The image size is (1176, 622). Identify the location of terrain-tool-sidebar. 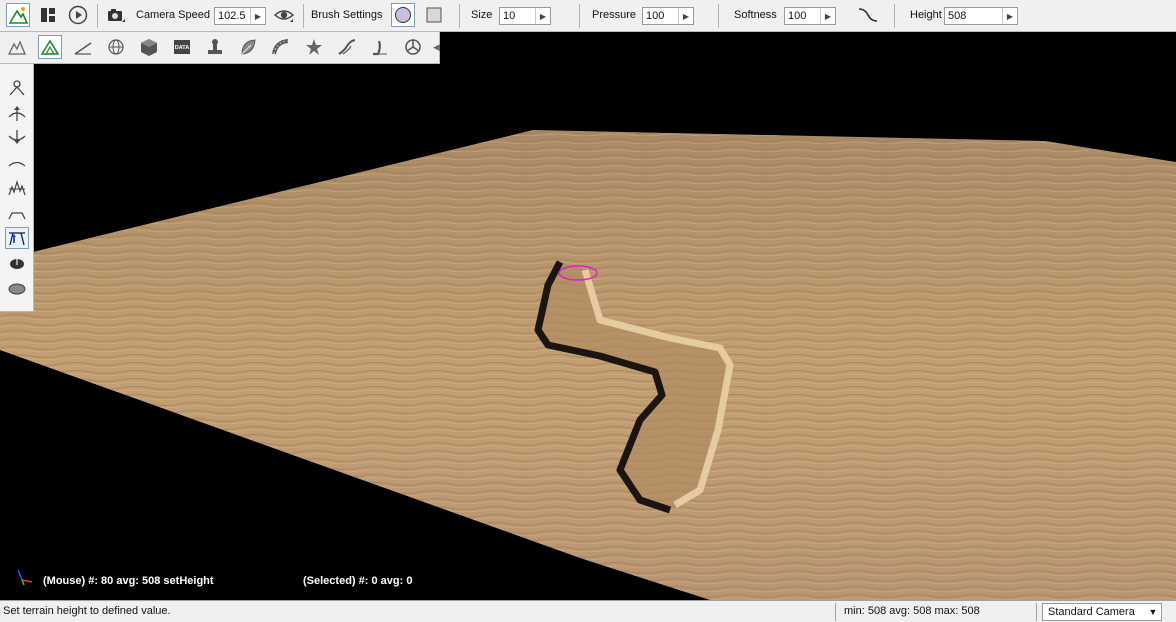
(17, 188).